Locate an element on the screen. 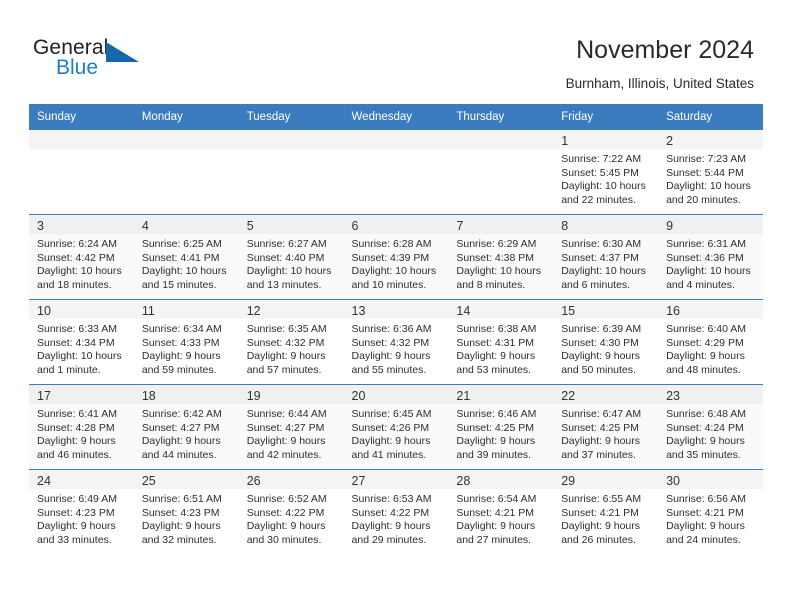 The width and height of the screenshot is (792, 612). day-number: 13 is located at coordinates (358, 311).